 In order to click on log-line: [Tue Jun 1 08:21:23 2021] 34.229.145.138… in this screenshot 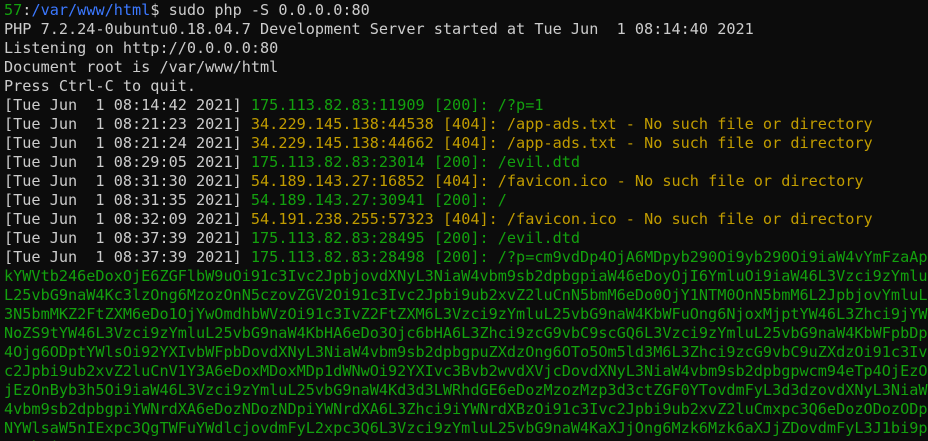, I will do `click(466, 124)`.